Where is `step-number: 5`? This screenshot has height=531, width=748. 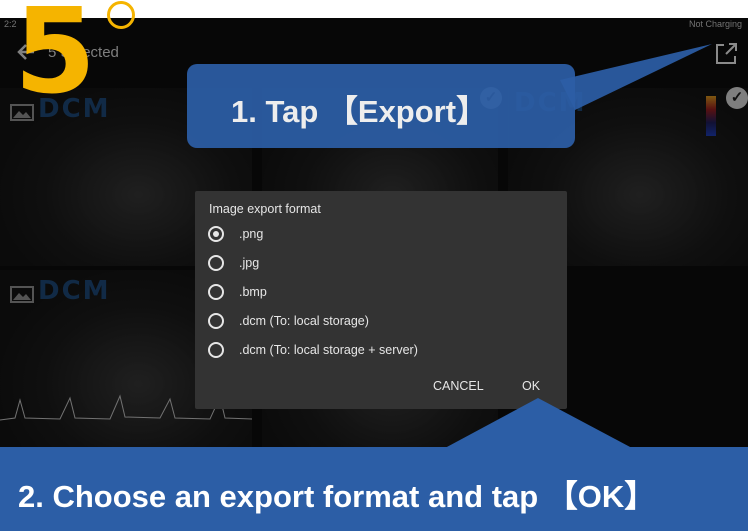 step-number: 5 is located at coordinates (55, 60).